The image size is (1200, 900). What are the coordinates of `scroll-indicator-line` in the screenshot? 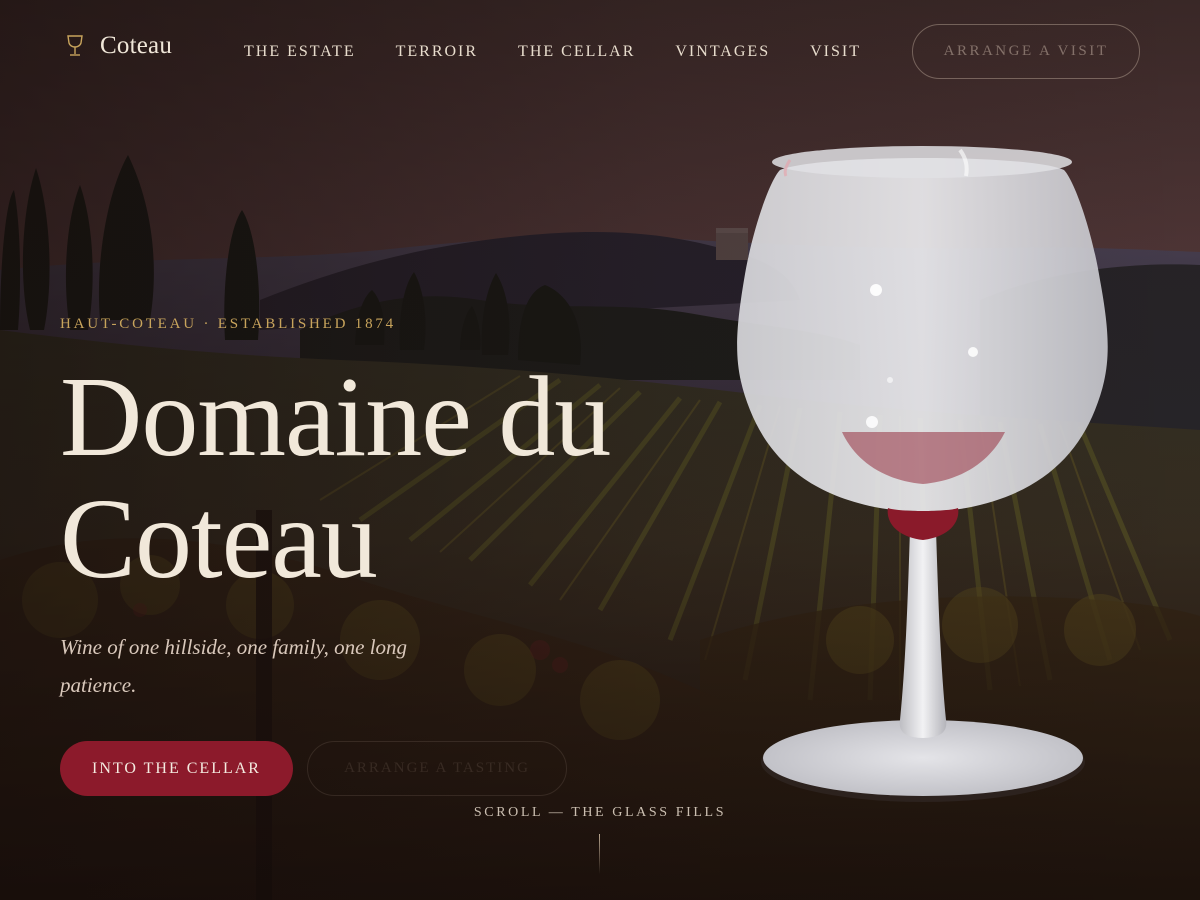 It's located at (599, 854).